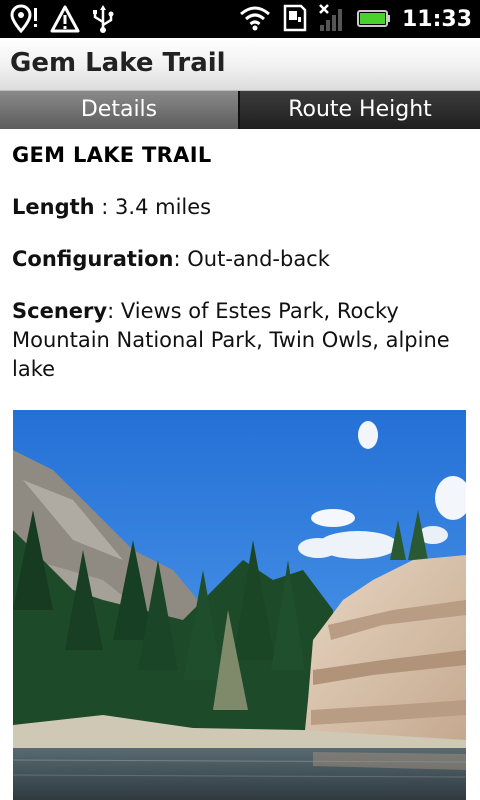 This screenshot has height=800, width=480. Describe the element at coordinates (332, 20) in the screenshot. I see `signal-icon` at that location.